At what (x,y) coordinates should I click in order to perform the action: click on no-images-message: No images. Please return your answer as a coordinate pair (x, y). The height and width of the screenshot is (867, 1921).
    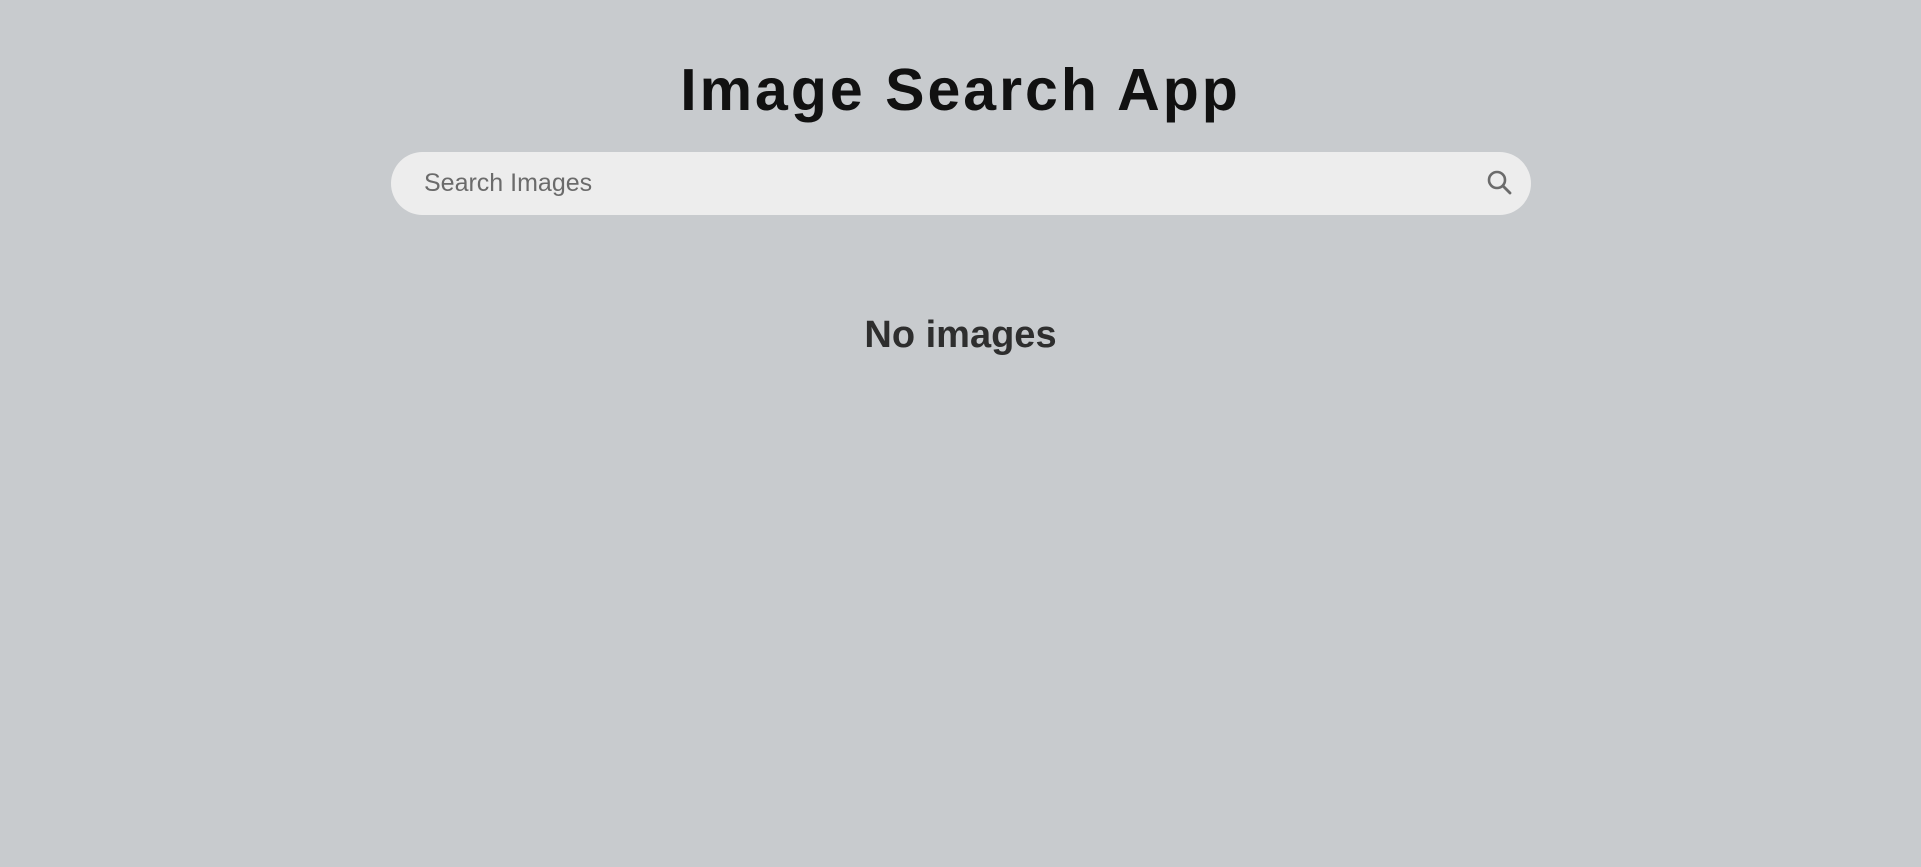
    Looking at the image, I should click on (960, 335).